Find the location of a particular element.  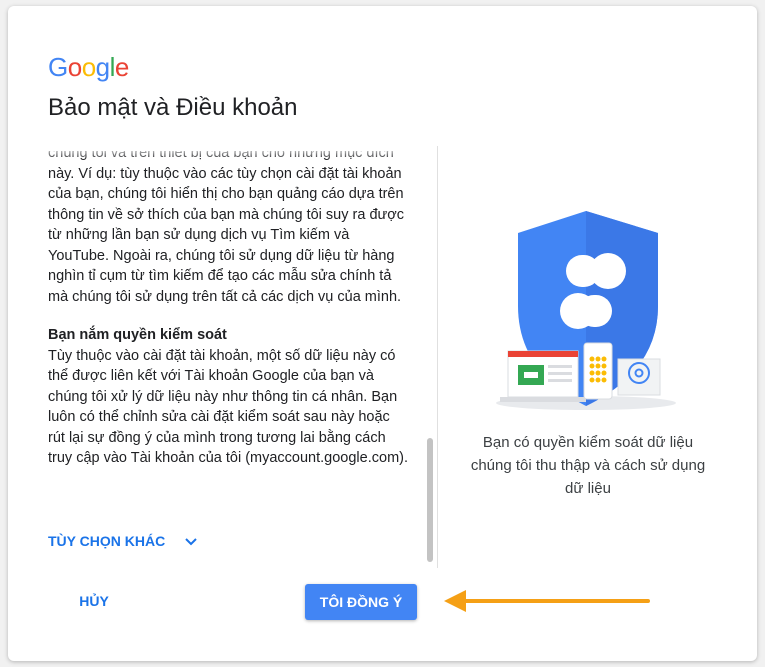

logo-letter-e: e is located at coordinates (121, 67).